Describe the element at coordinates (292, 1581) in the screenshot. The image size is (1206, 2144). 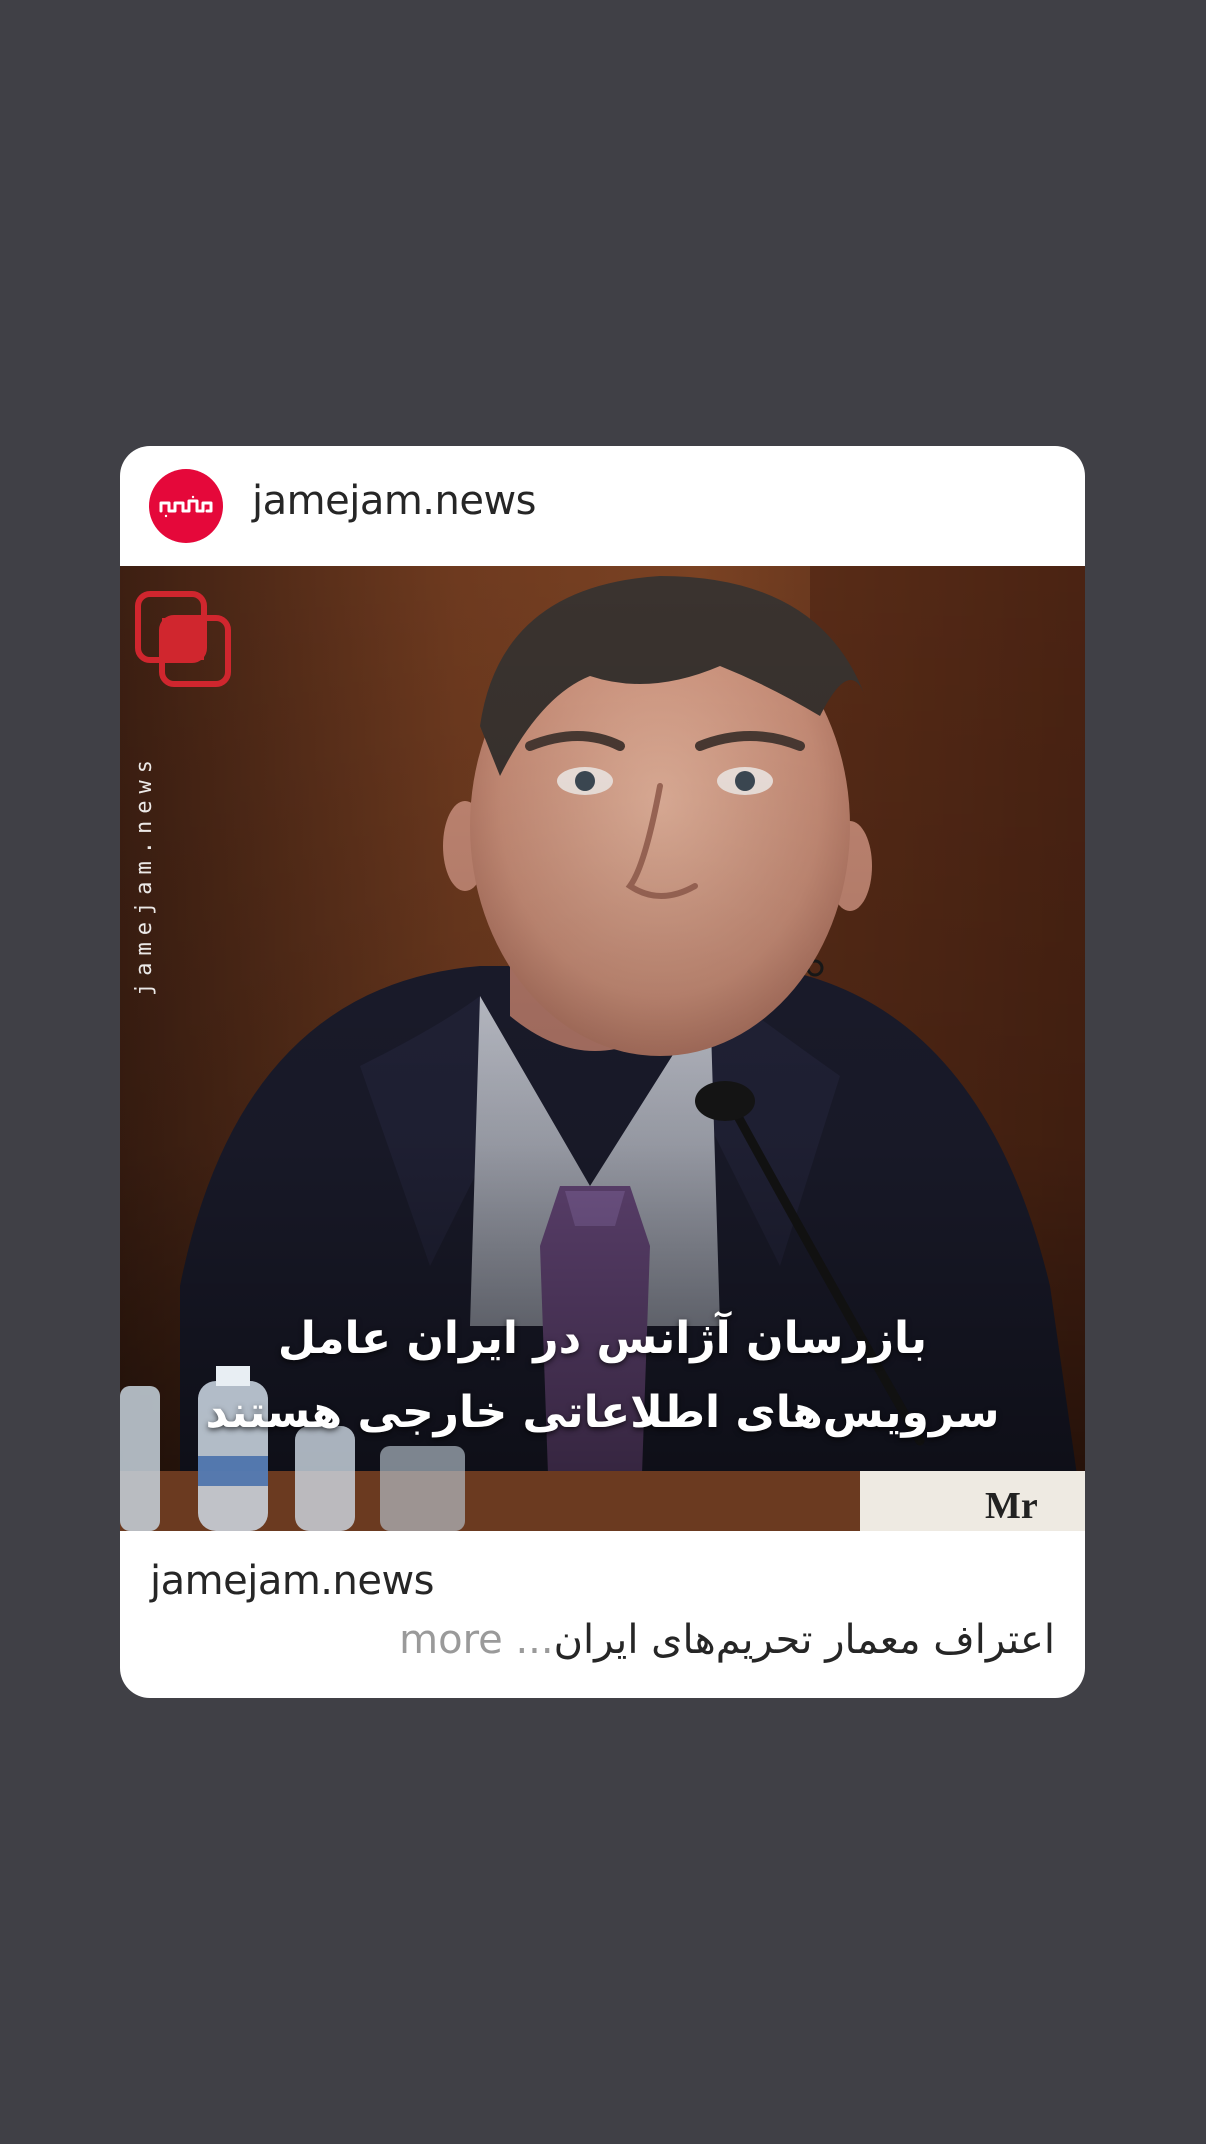
I see `footer-handle: jamejam.news` at that location.